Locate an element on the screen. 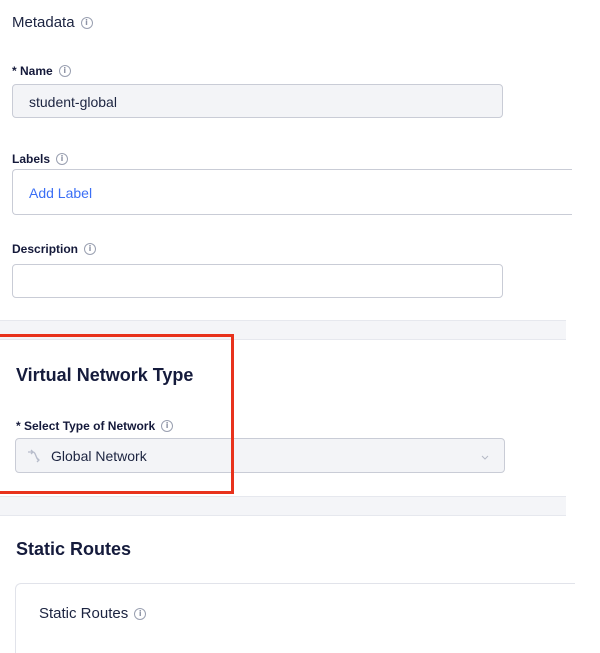 Image resolution: width=600 pixels, height=653 pixels. static-routes-card-header: Static Routes i is located at coordinates (93, 614).